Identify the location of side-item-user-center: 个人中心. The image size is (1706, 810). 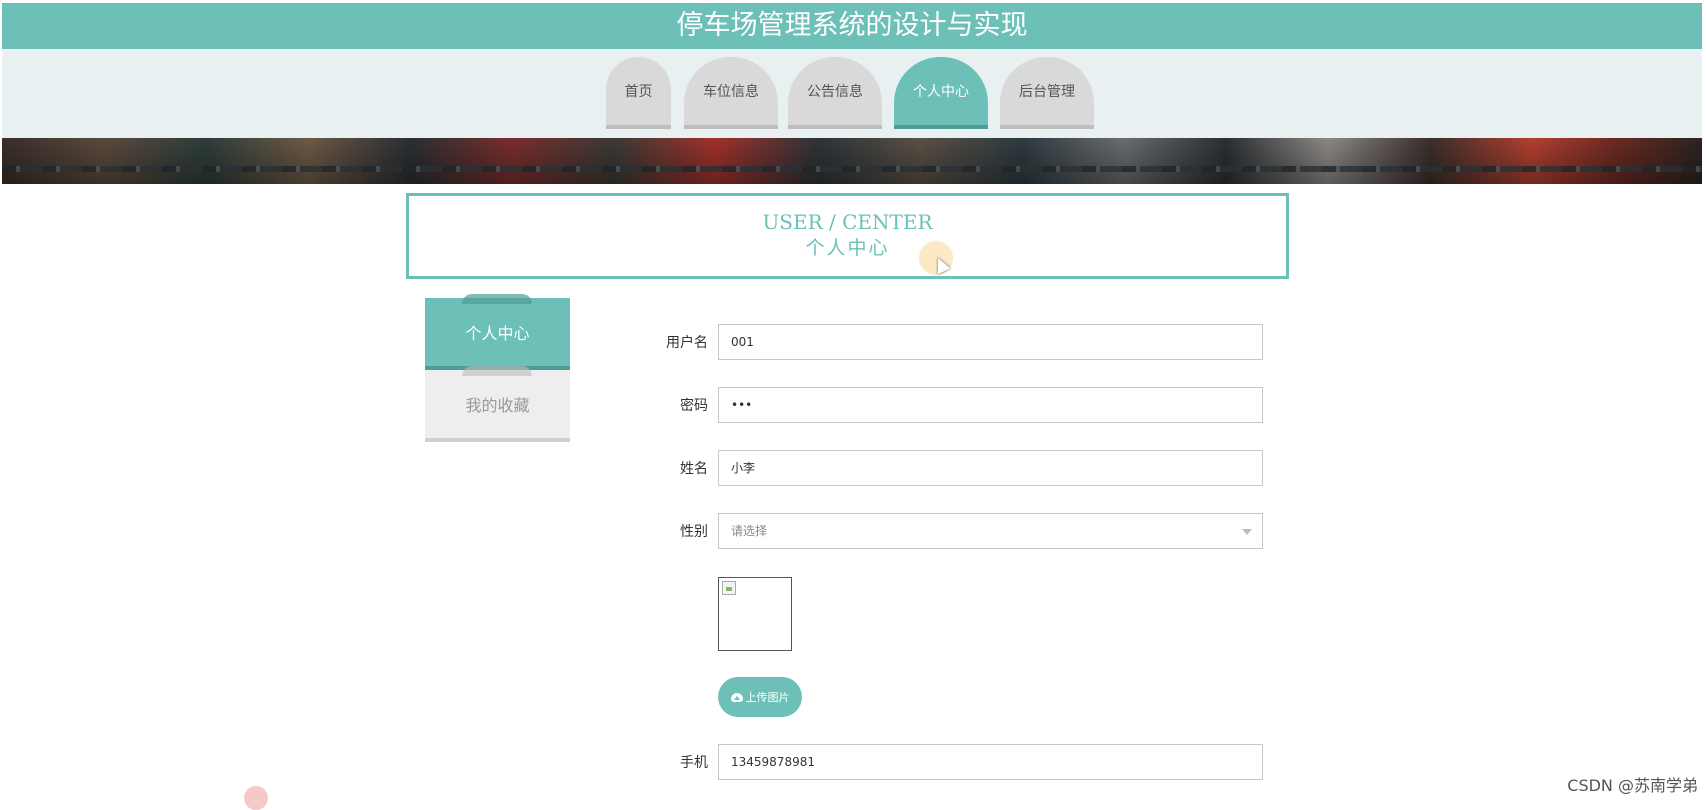
(497, 332).